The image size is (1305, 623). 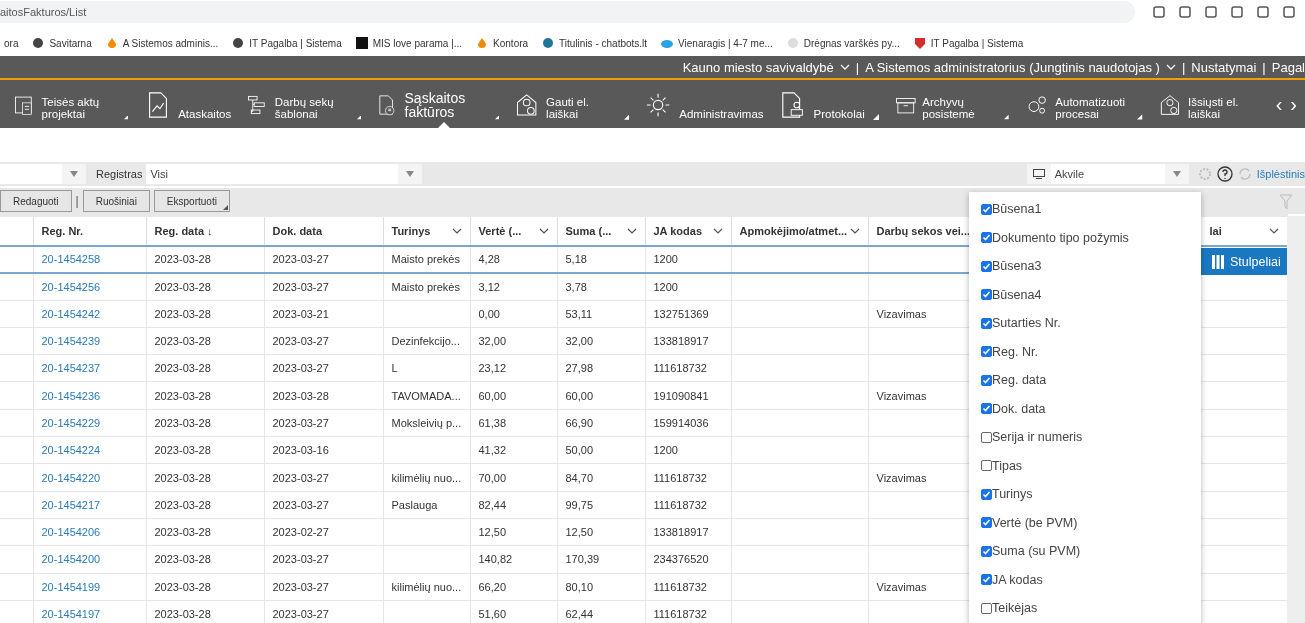 I want to click on nav-label: Protokolai, so click(x=839, y=113).